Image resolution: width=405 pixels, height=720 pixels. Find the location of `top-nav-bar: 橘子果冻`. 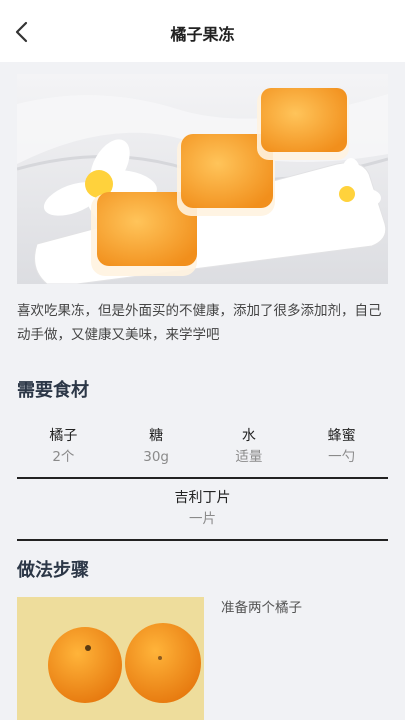

top-nav-bar: 橘子果冻 is located at coordinates (202, 31).